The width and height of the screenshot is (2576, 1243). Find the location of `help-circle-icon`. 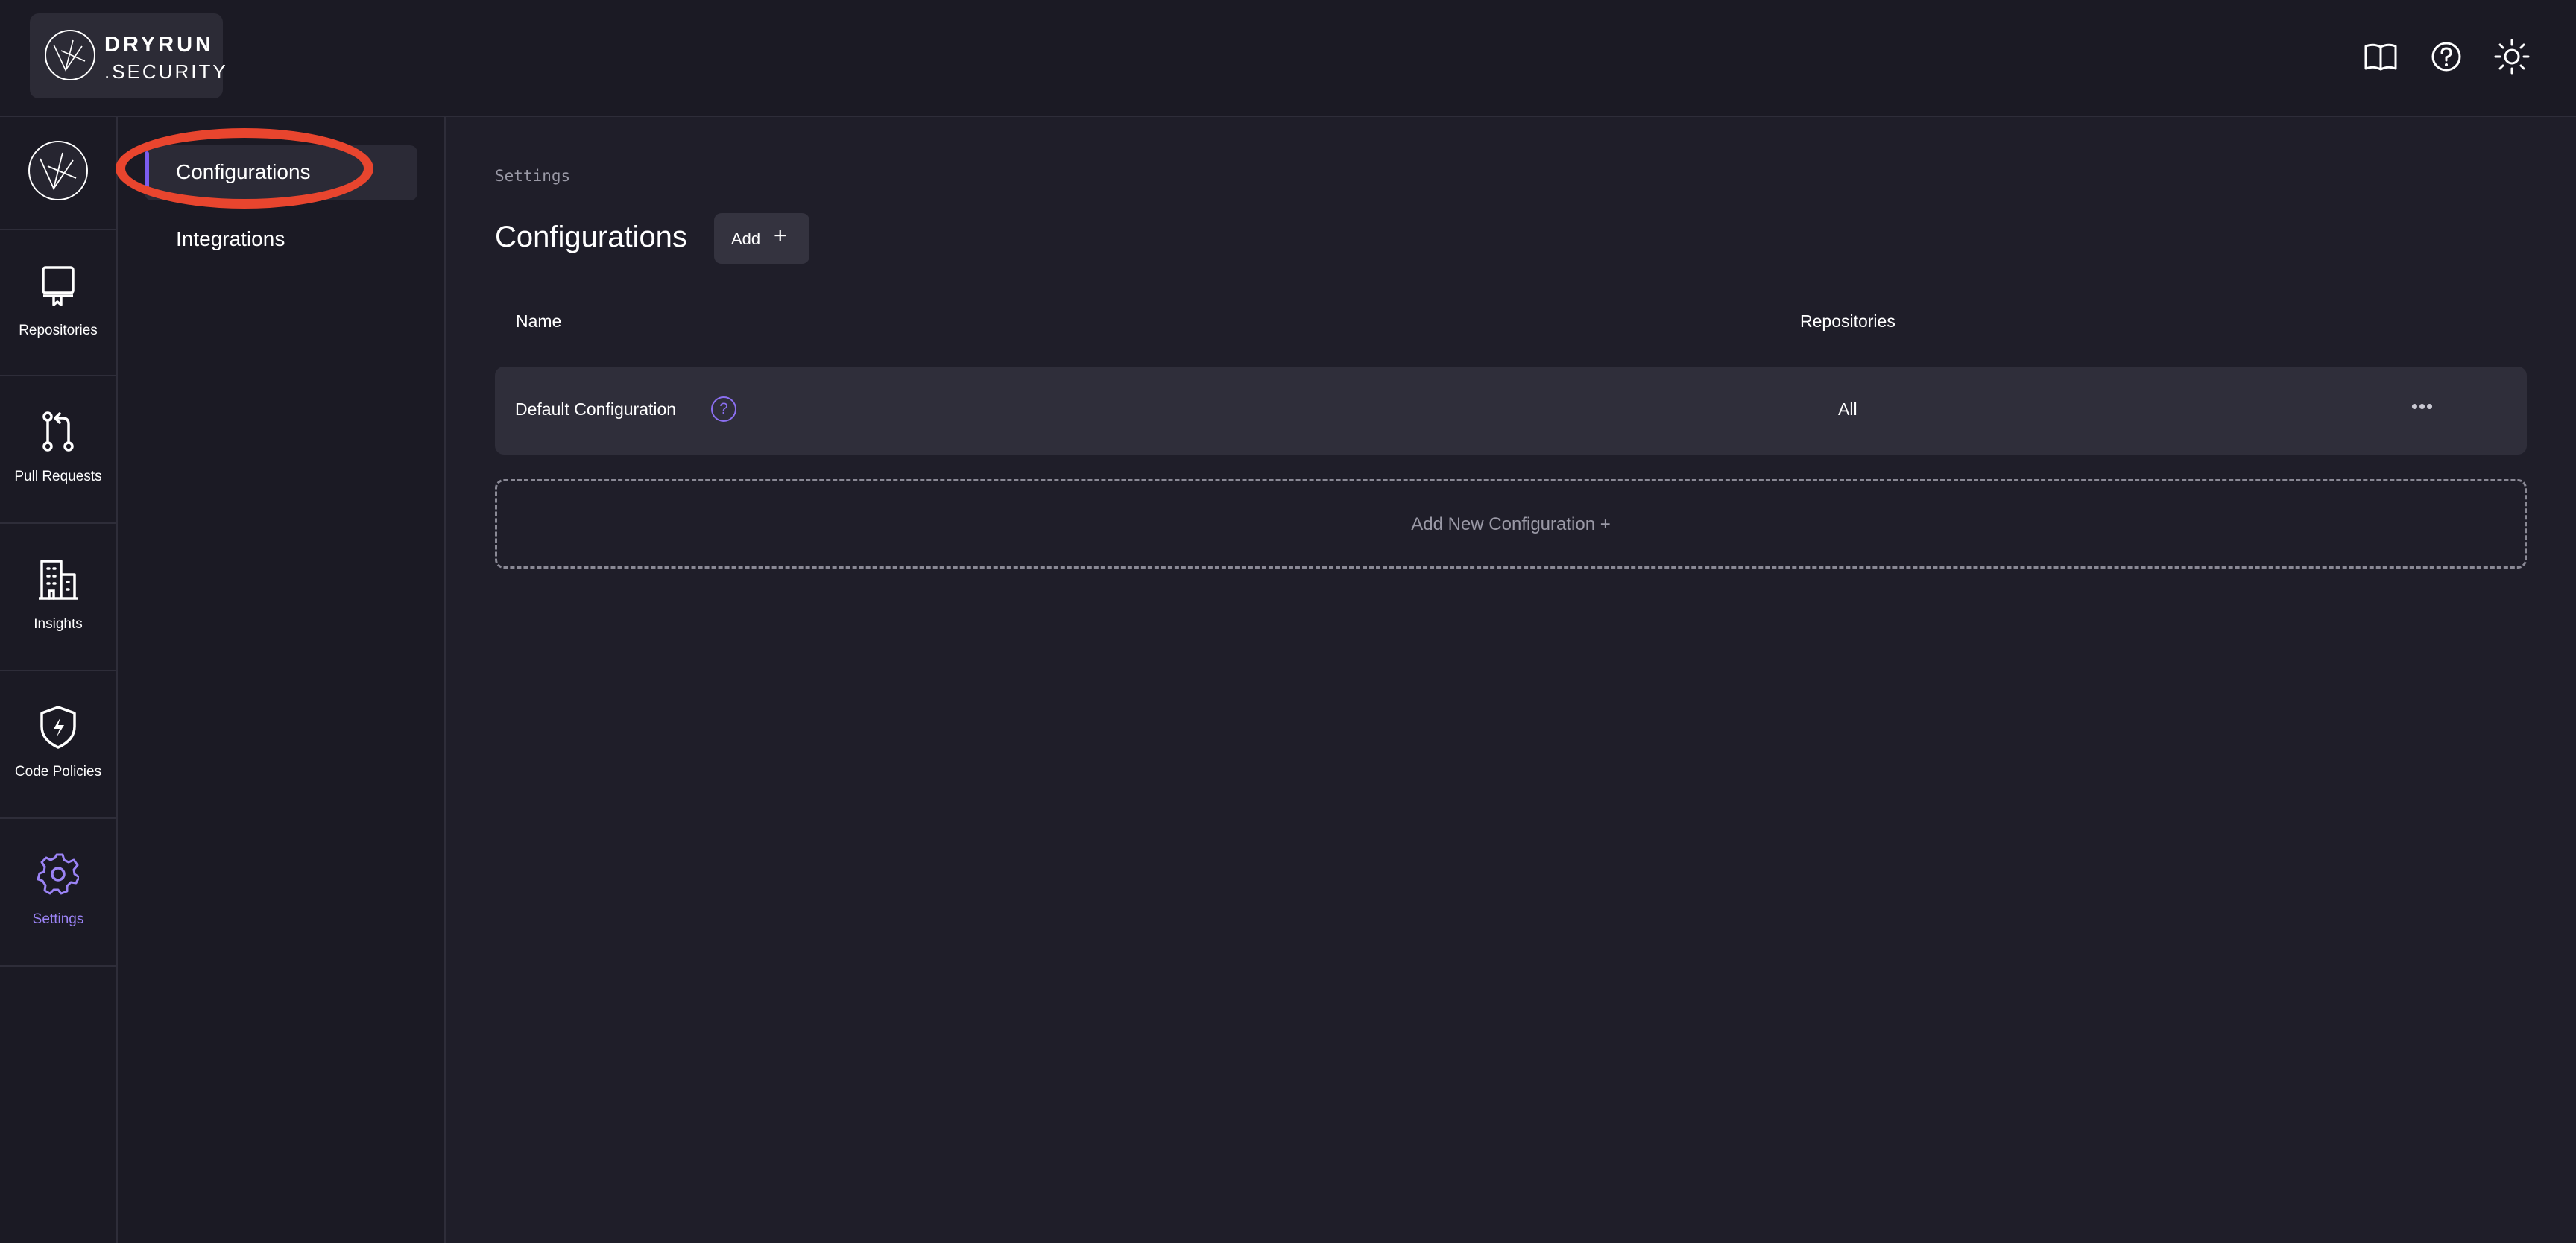

help-circle-icon is located at coordinates (2446, 57).